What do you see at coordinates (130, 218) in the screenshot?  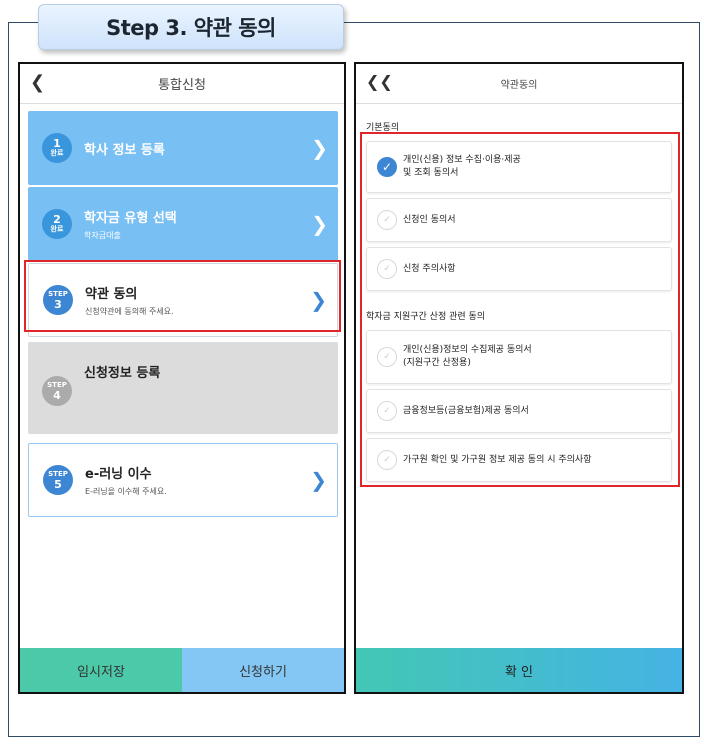 I see `step-2-title: 학자금 유형 선택` at bounding box center [130, 218].